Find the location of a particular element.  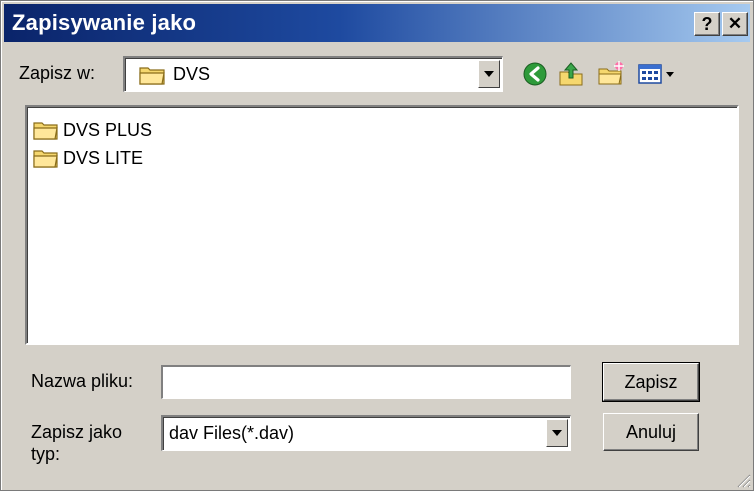

save-in-dropdown-arrow is located at coordinates (489, 74).